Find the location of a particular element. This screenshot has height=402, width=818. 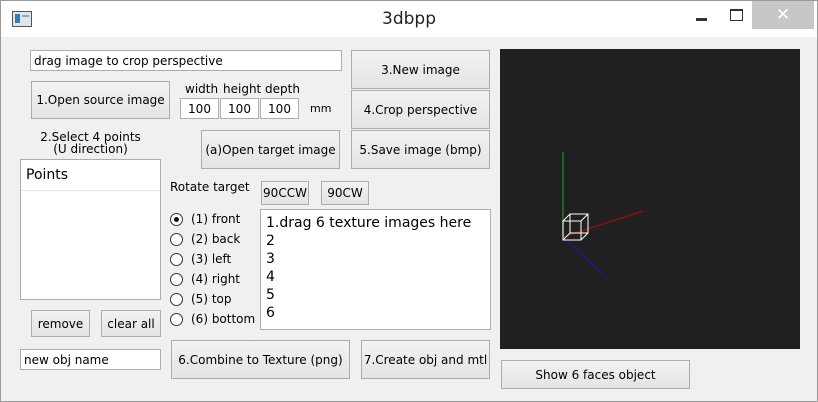

minimize-icon is located at coordinates (701, 19).